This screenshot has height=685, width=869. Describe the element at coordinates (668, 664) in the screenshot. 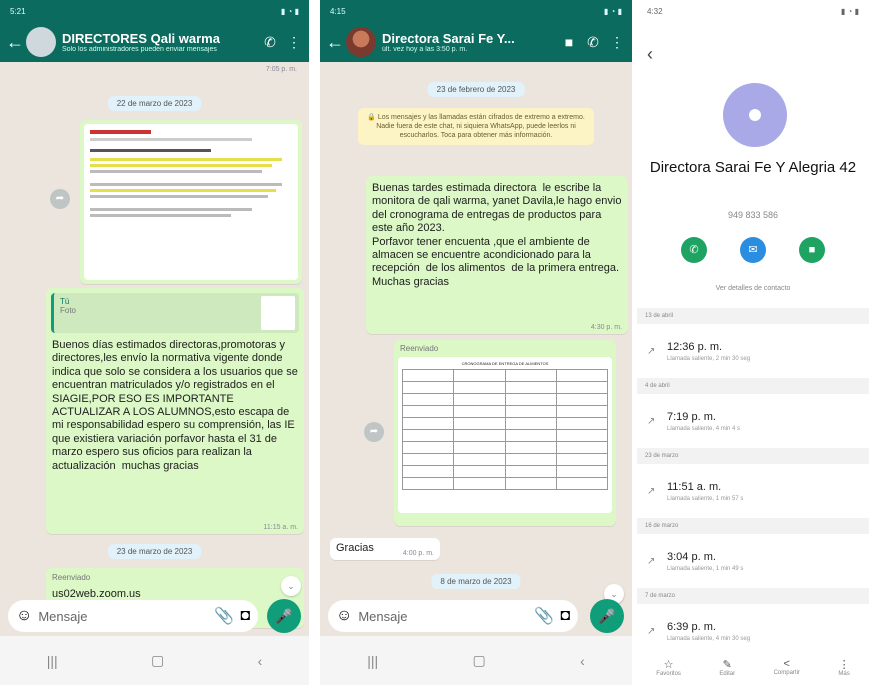

I see `star-icon: ☆` at that location.